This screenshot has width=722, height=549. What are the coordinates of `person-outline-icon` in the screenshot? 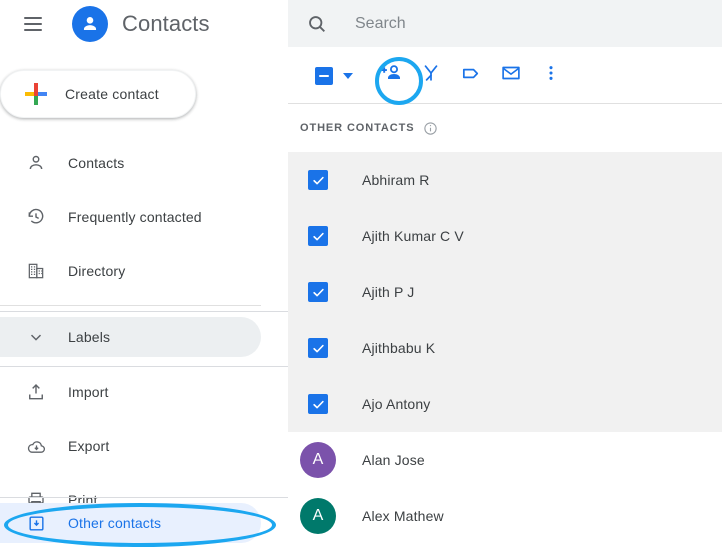 It's located at (36, 163).